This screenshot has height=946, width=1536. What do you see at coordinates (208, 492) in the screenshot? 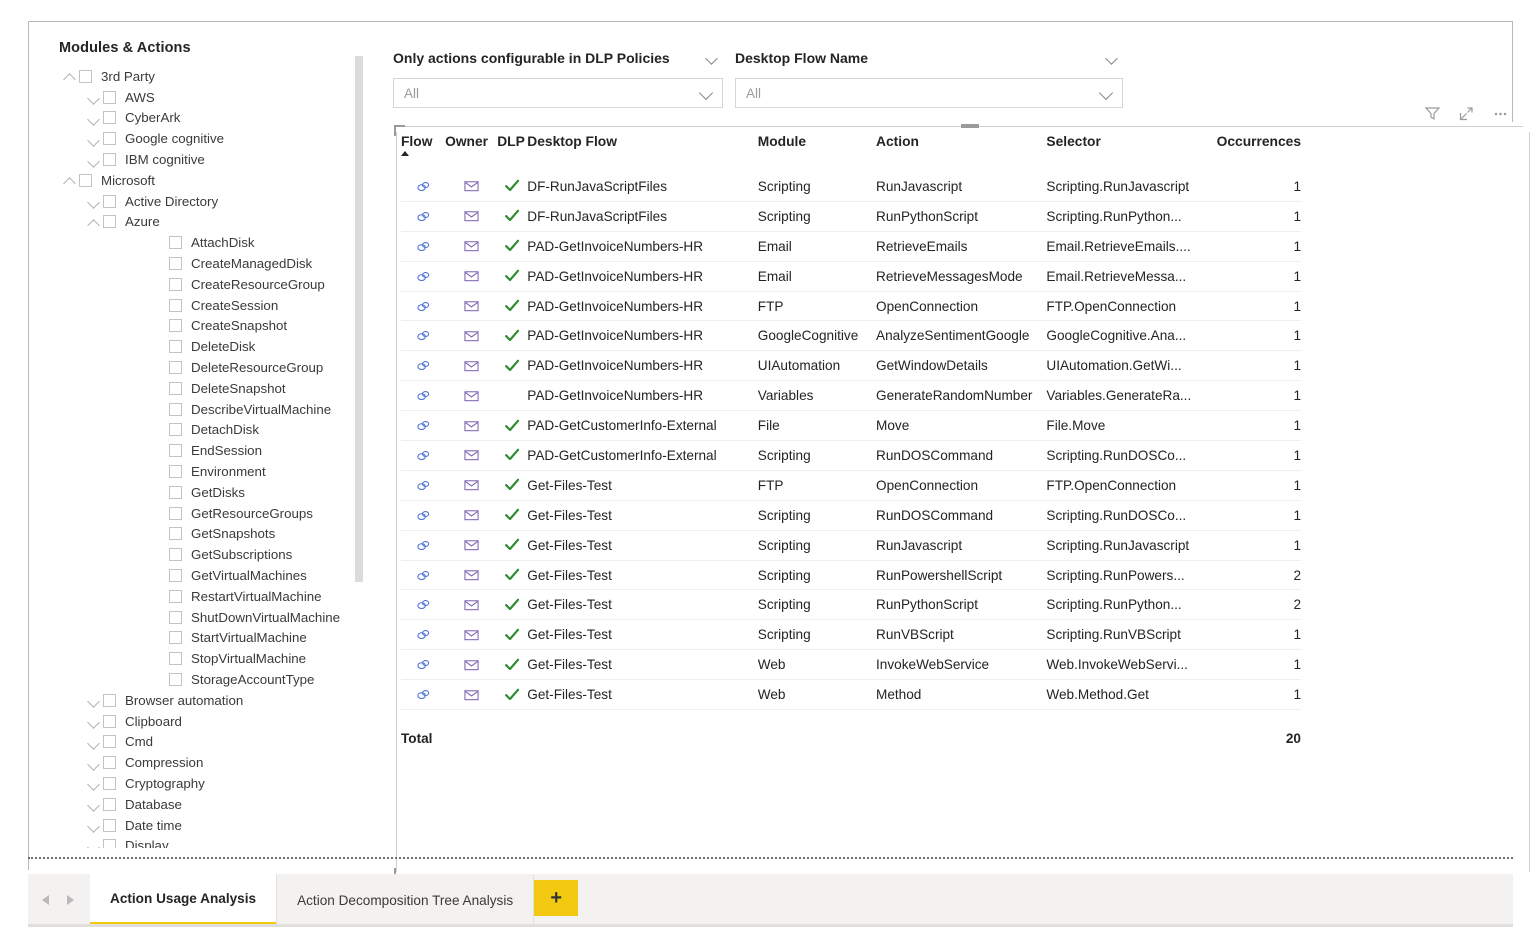
I see `tree-item: GetDisks` at bounding box center [208, 492].